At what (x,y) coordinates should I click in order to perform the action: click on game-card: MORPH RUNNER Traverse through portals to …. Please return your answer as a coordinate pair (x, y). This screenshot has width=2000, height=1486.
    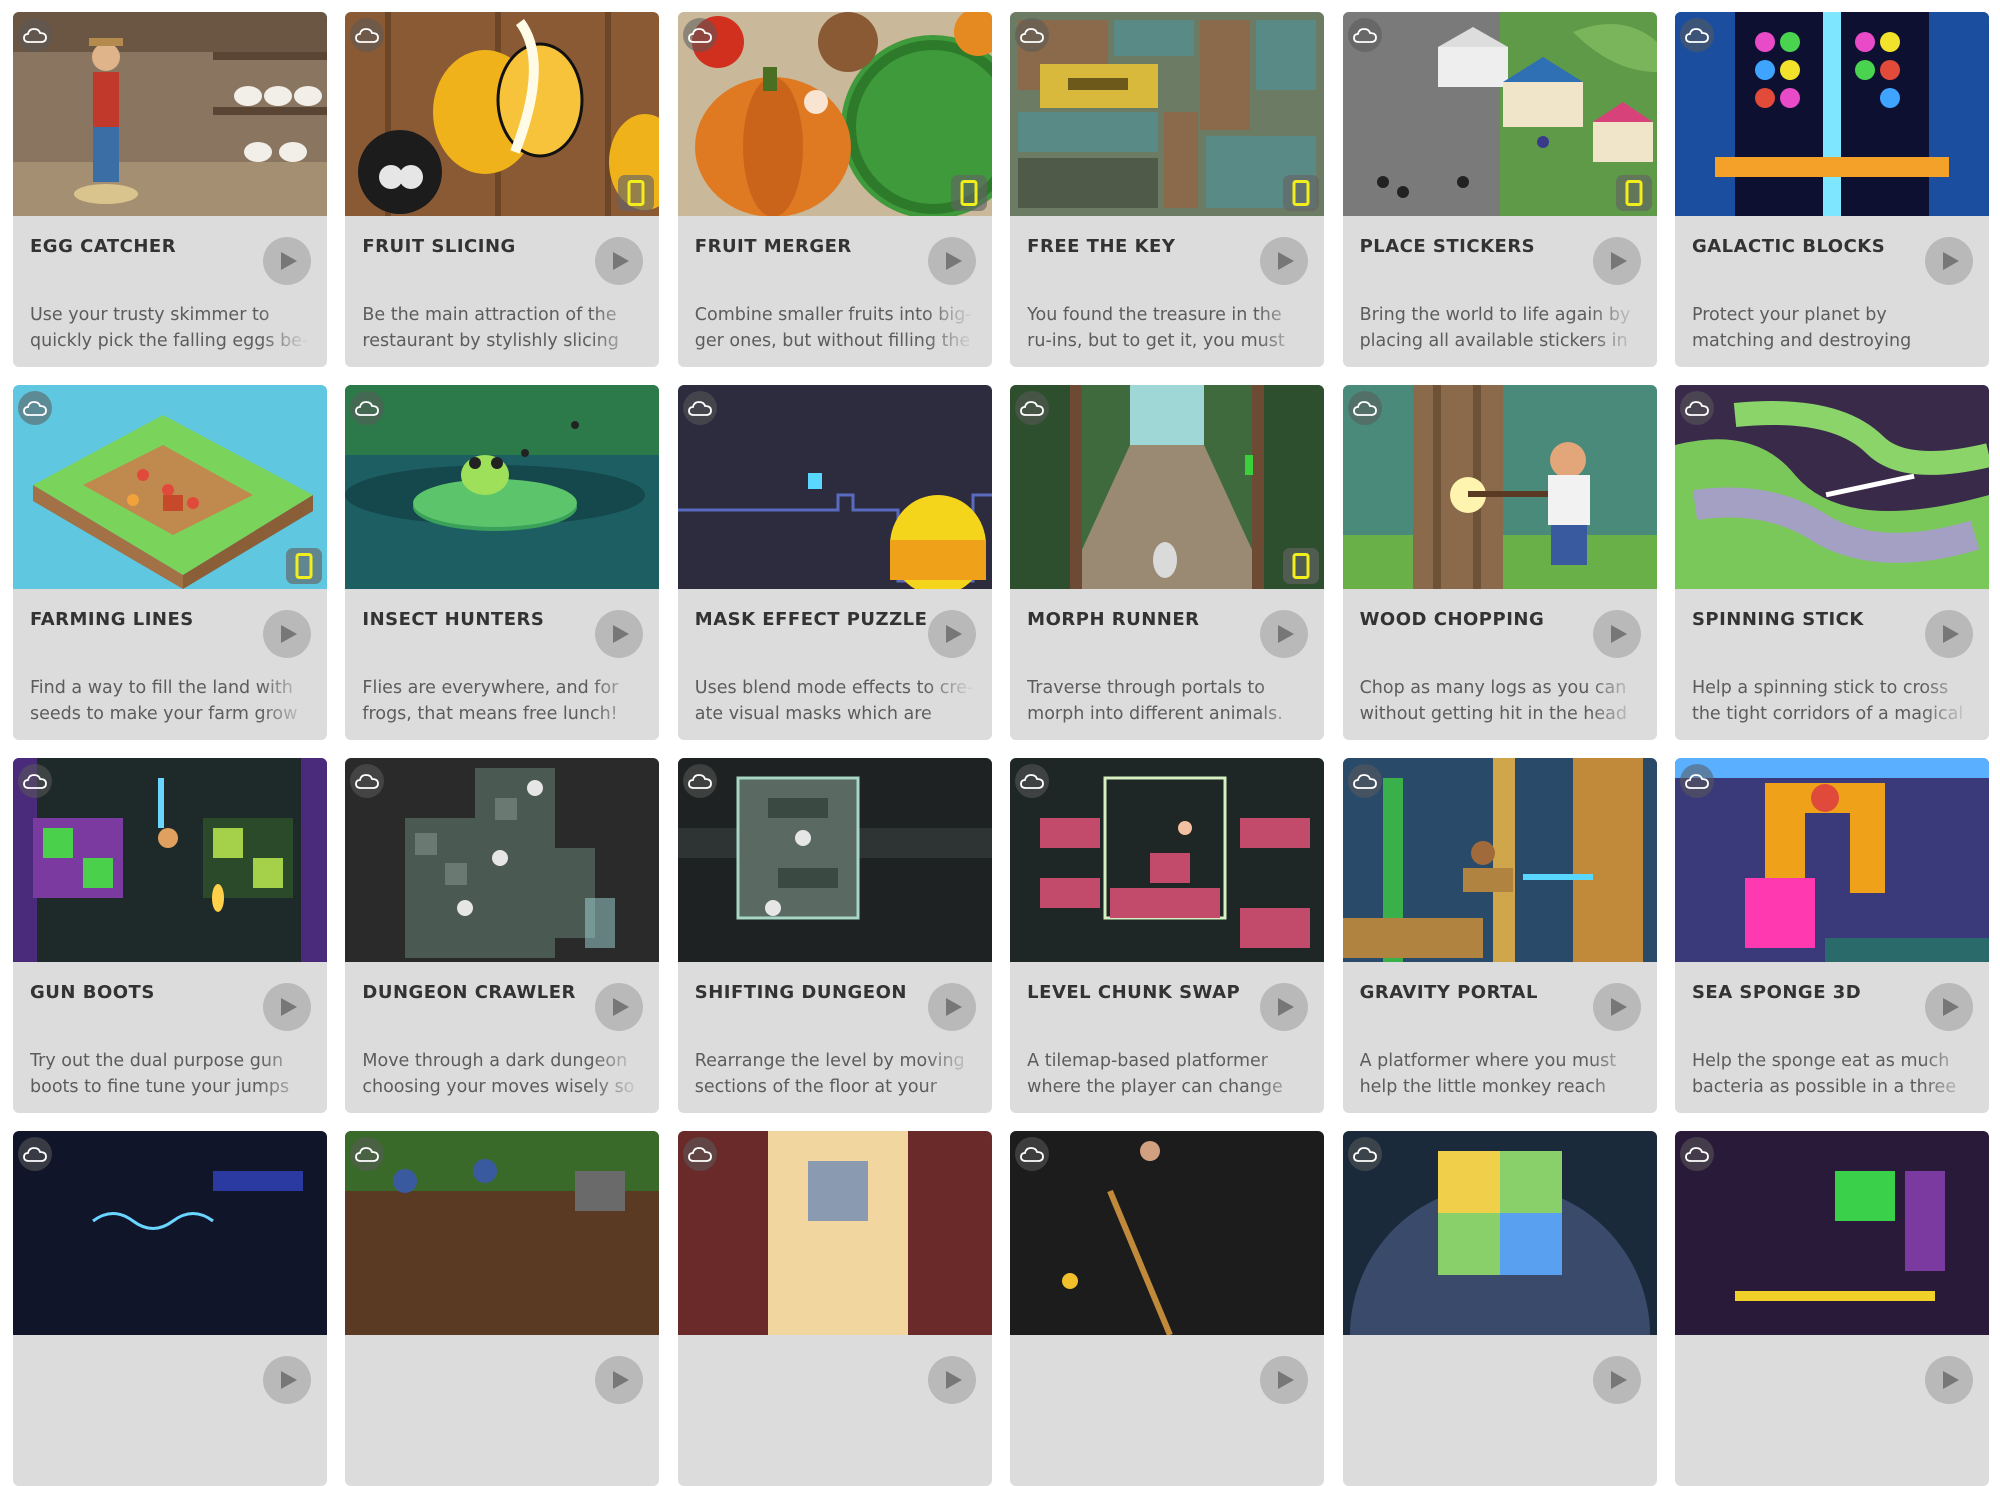
    Looking at the image, I should click on (1167, 562).